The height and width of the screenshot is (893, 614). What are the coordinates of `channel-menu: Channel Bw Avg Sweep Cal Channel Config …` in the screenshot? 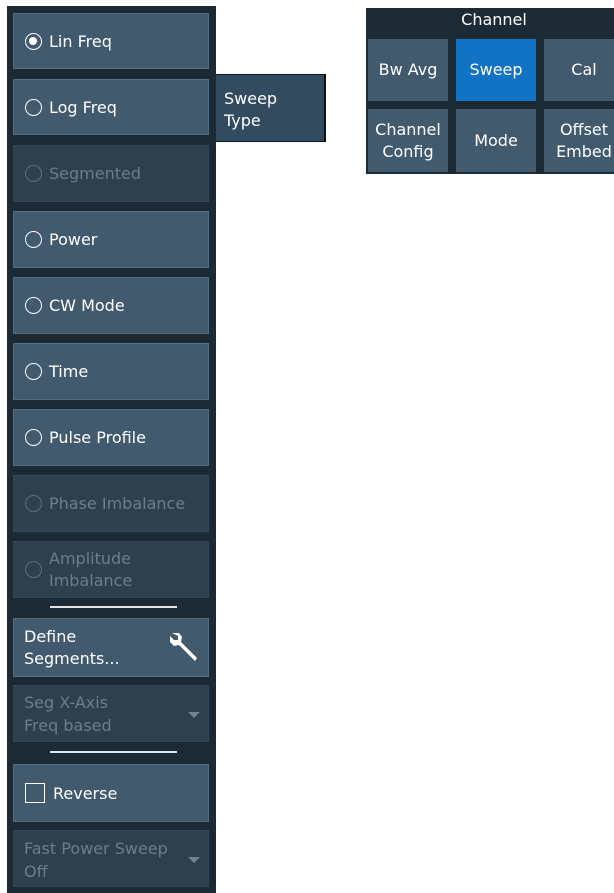 It's located at (490, 91).